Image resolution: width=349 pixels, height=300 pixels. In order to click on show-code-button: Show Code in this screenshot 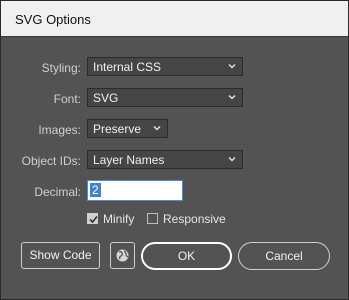, I will do `click(60, 255)`.